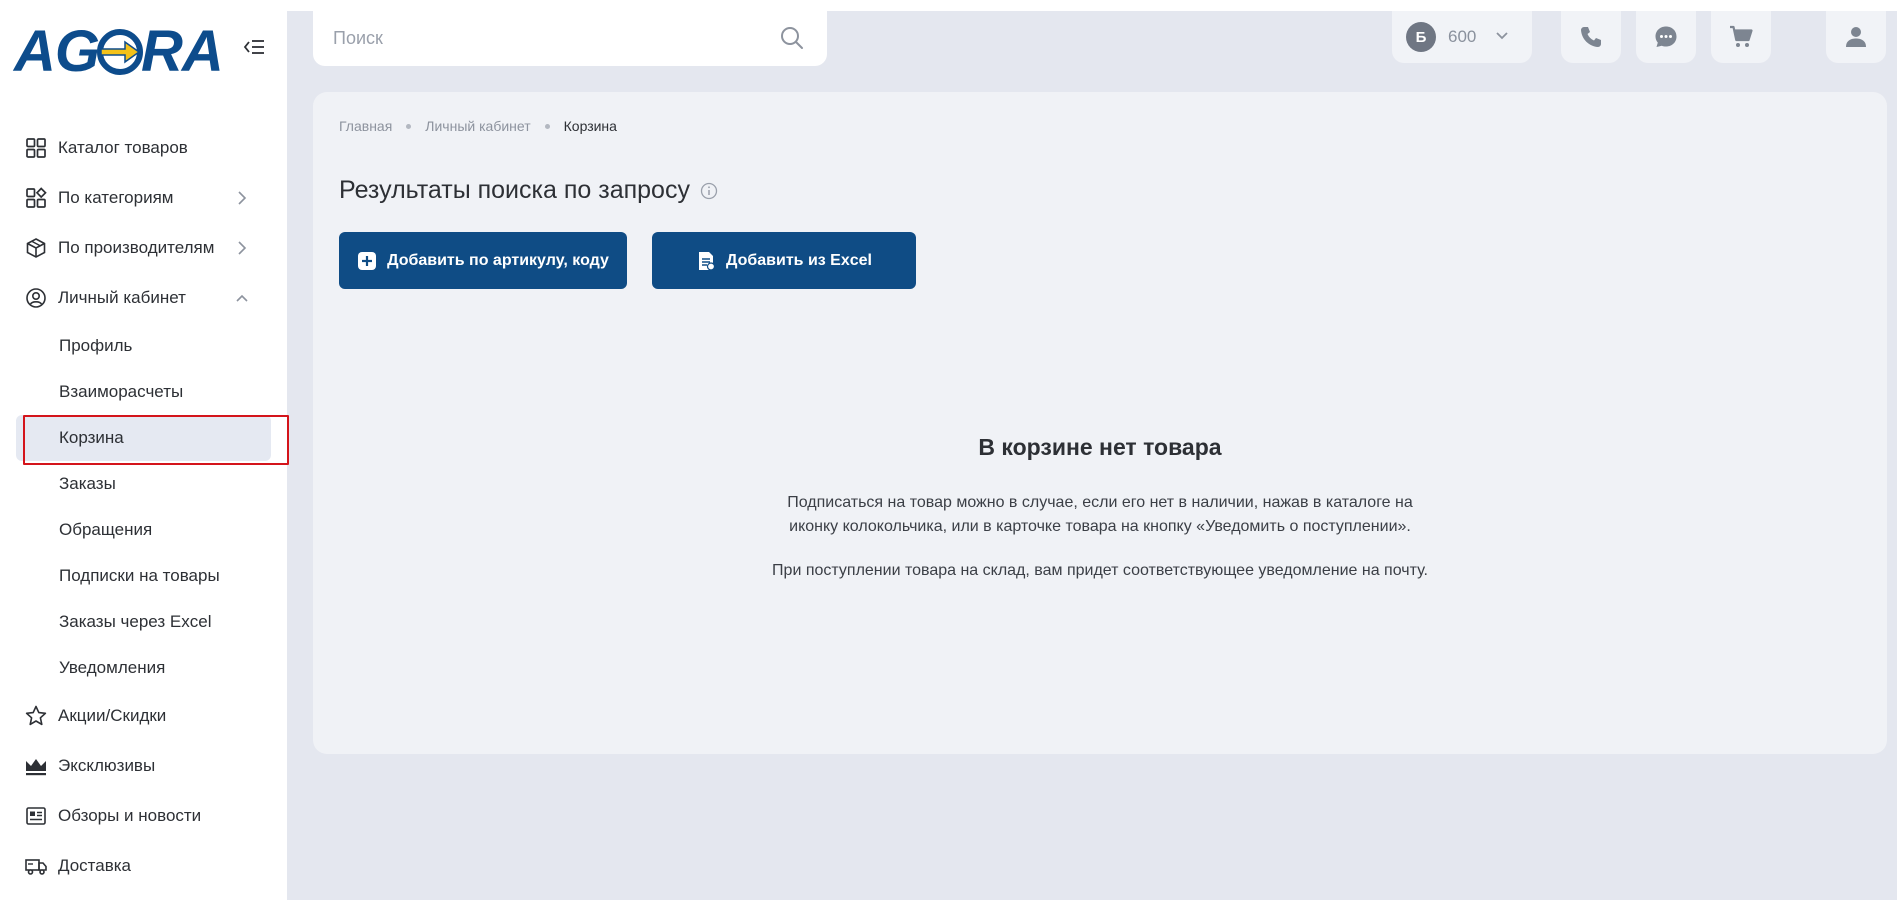  I want to click on sidebar-item-manufacturers: По производителям, so click(143, 248).